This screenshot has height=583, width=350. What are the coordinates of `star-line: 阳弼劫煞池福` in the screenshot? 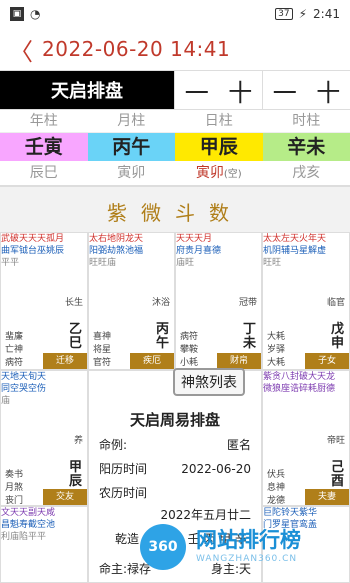 It's located at (116, 251).